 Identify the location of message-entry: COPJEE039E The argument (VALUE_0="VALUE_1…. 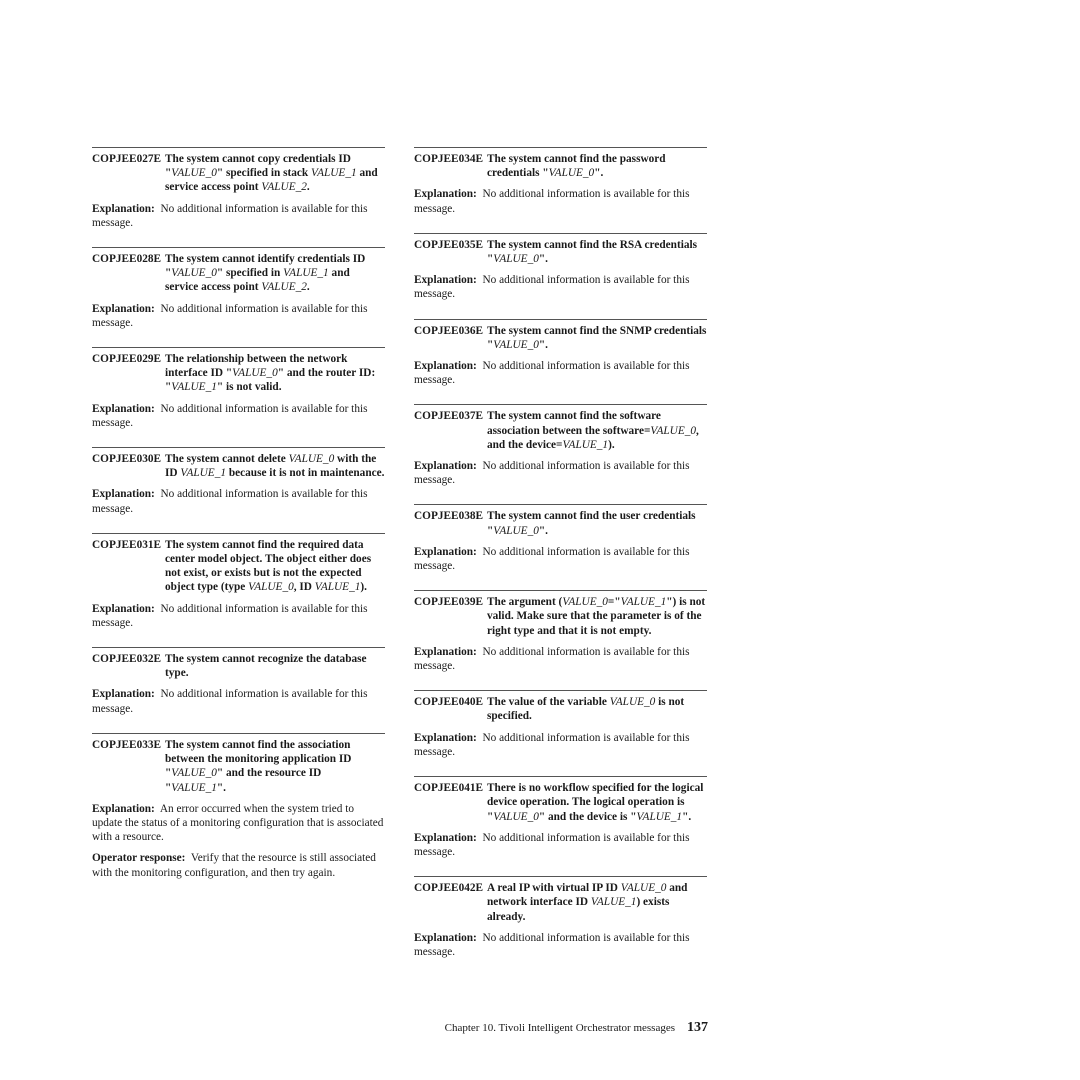
(560, 631).